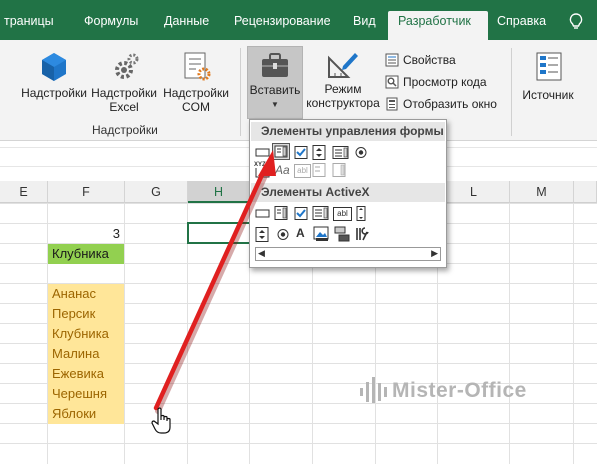 Image resolution: width=597 pixels, height=464 pixels. I want to click on activex-button-icon, so click(262, 213).